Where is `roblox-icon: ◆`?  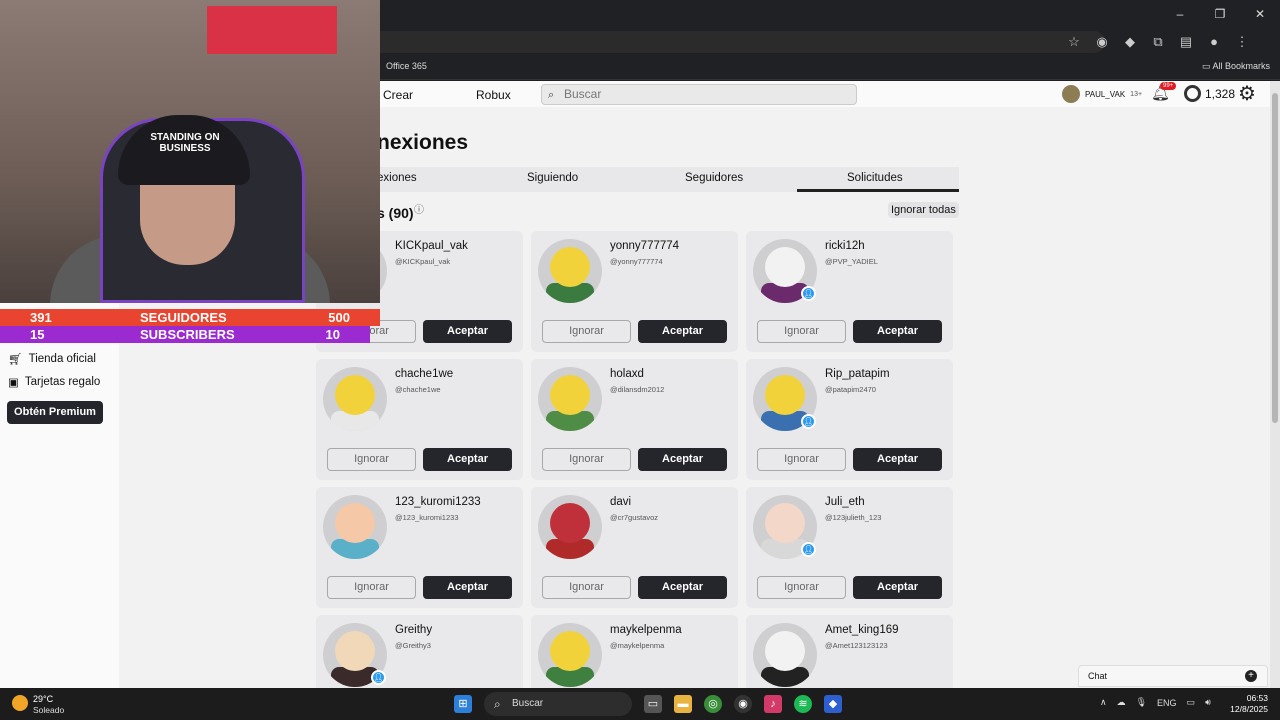
roblox-icon: ◆ is located at coordinates (833, 704).